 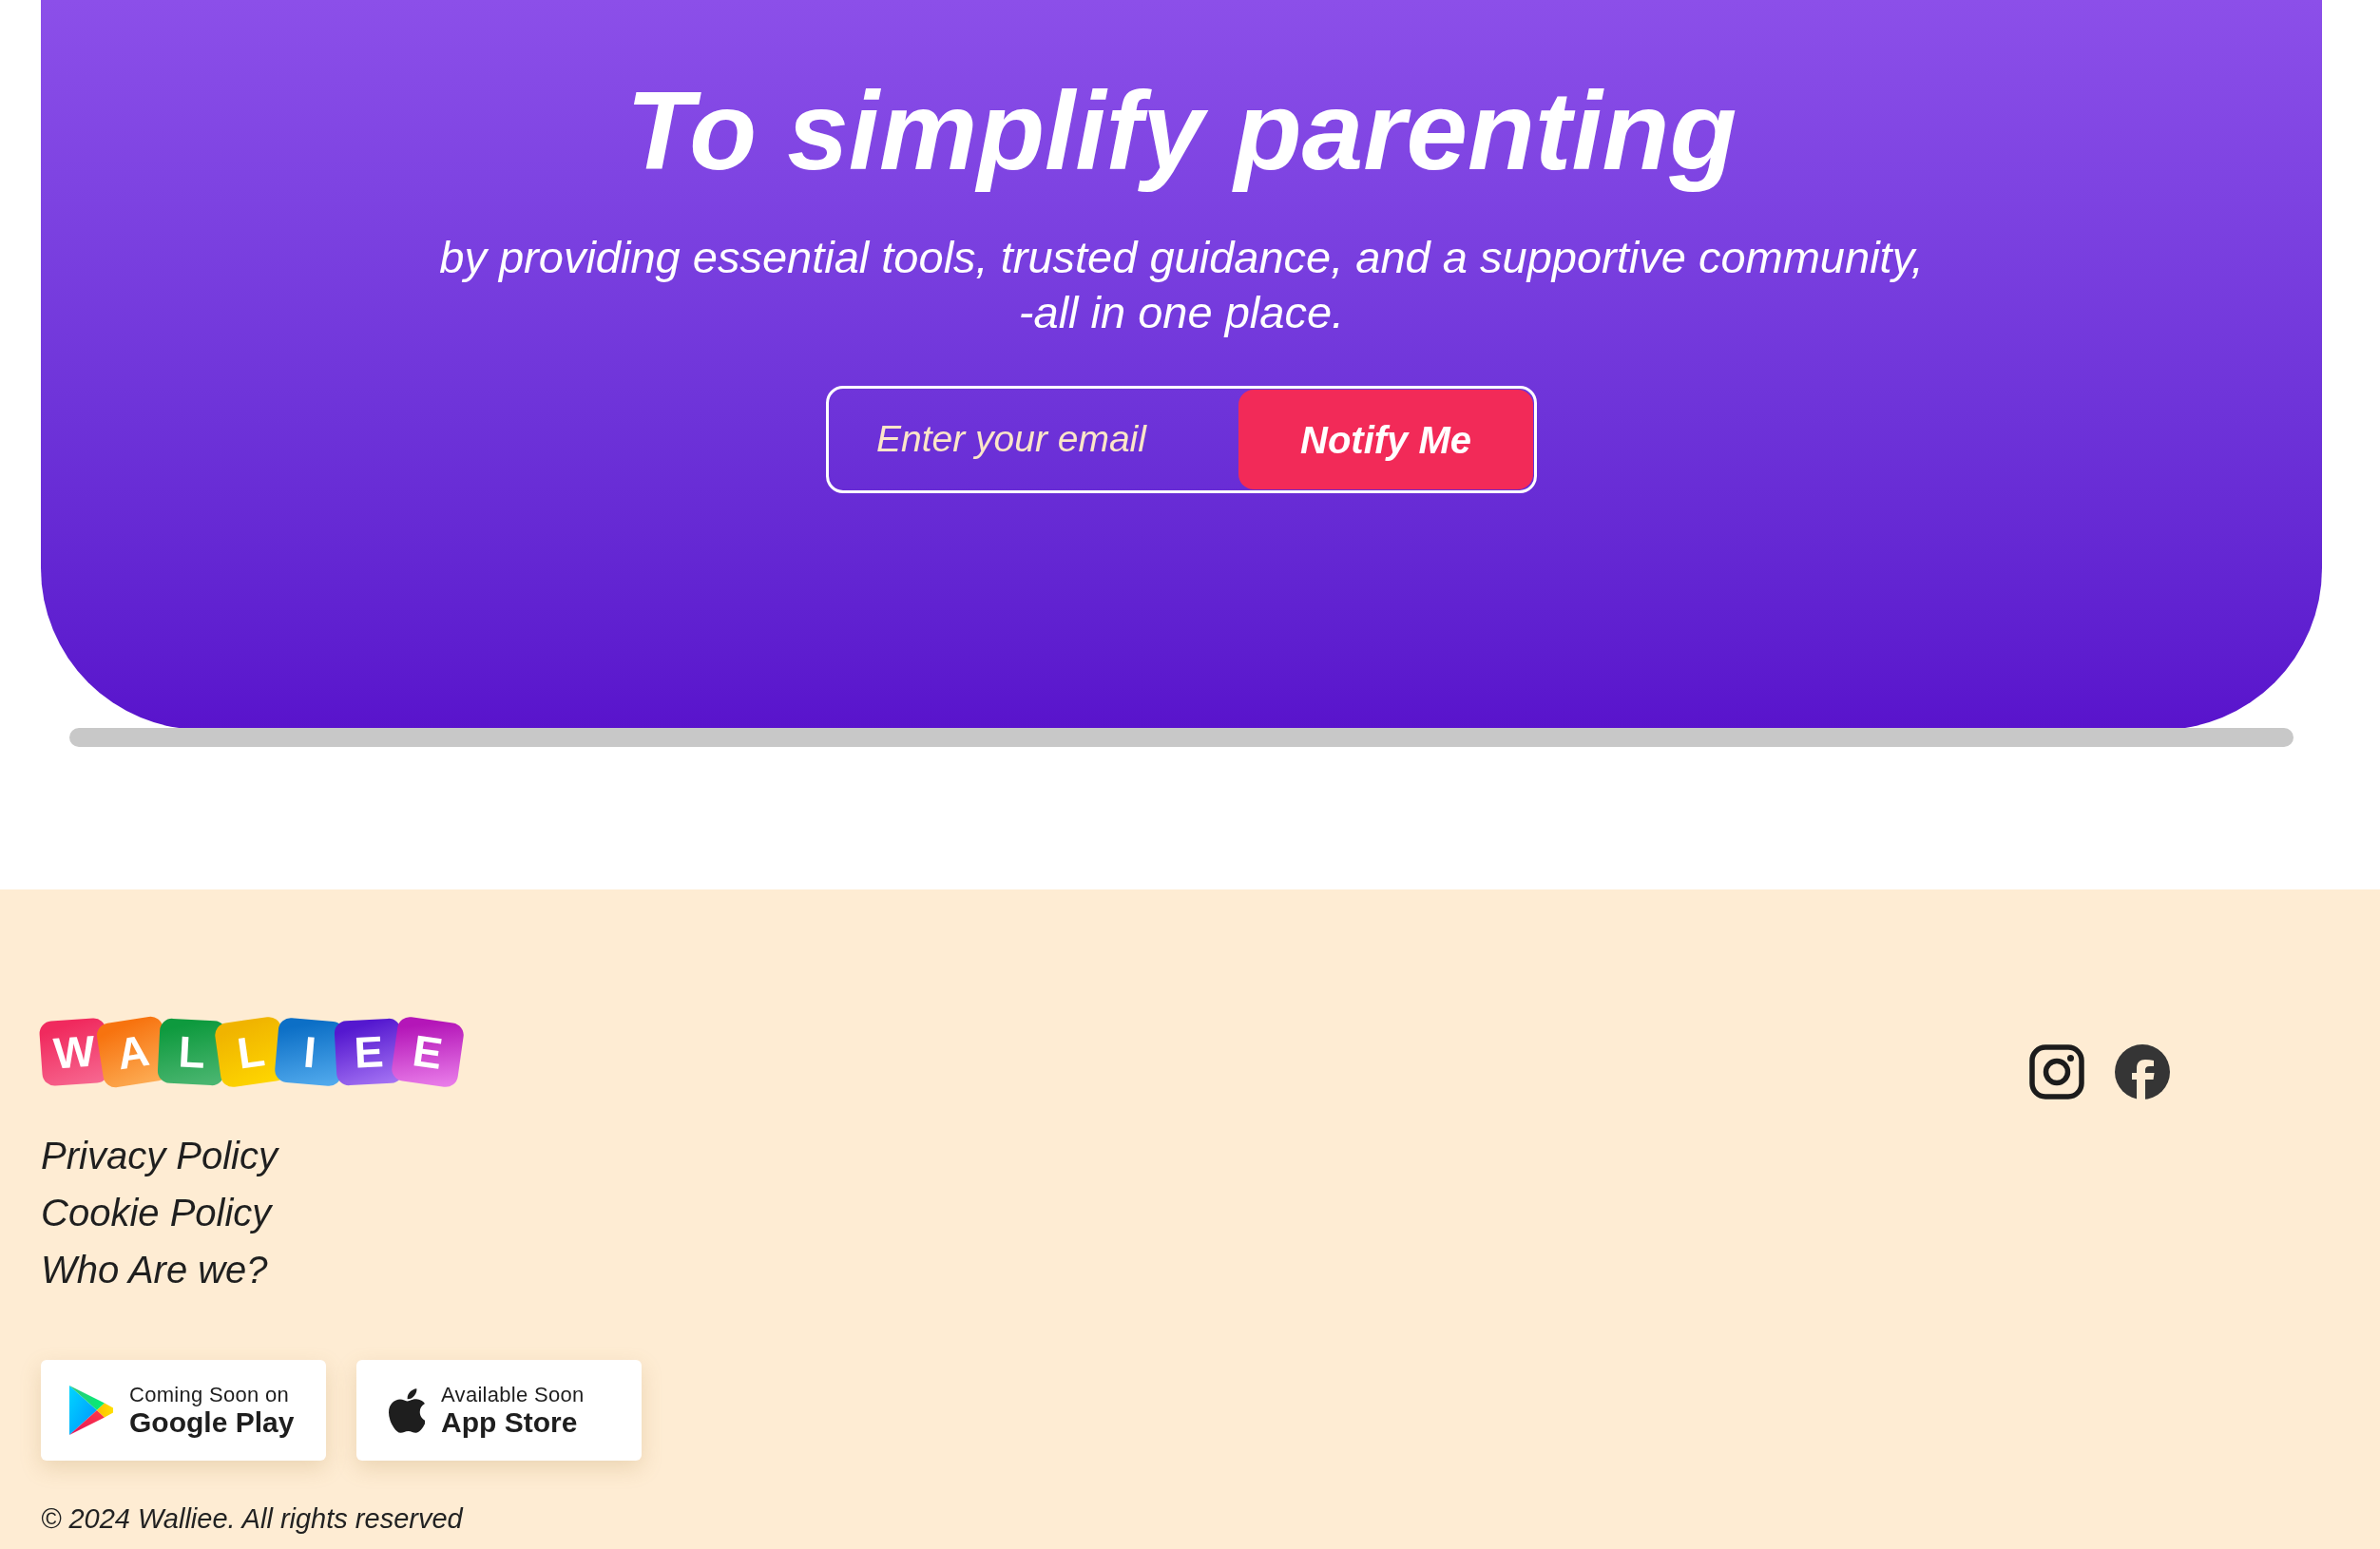 What do you see at coordinates (1181, 738) in the screenshot?
I see `scroll-bar` at bounding box center [1181, 738].